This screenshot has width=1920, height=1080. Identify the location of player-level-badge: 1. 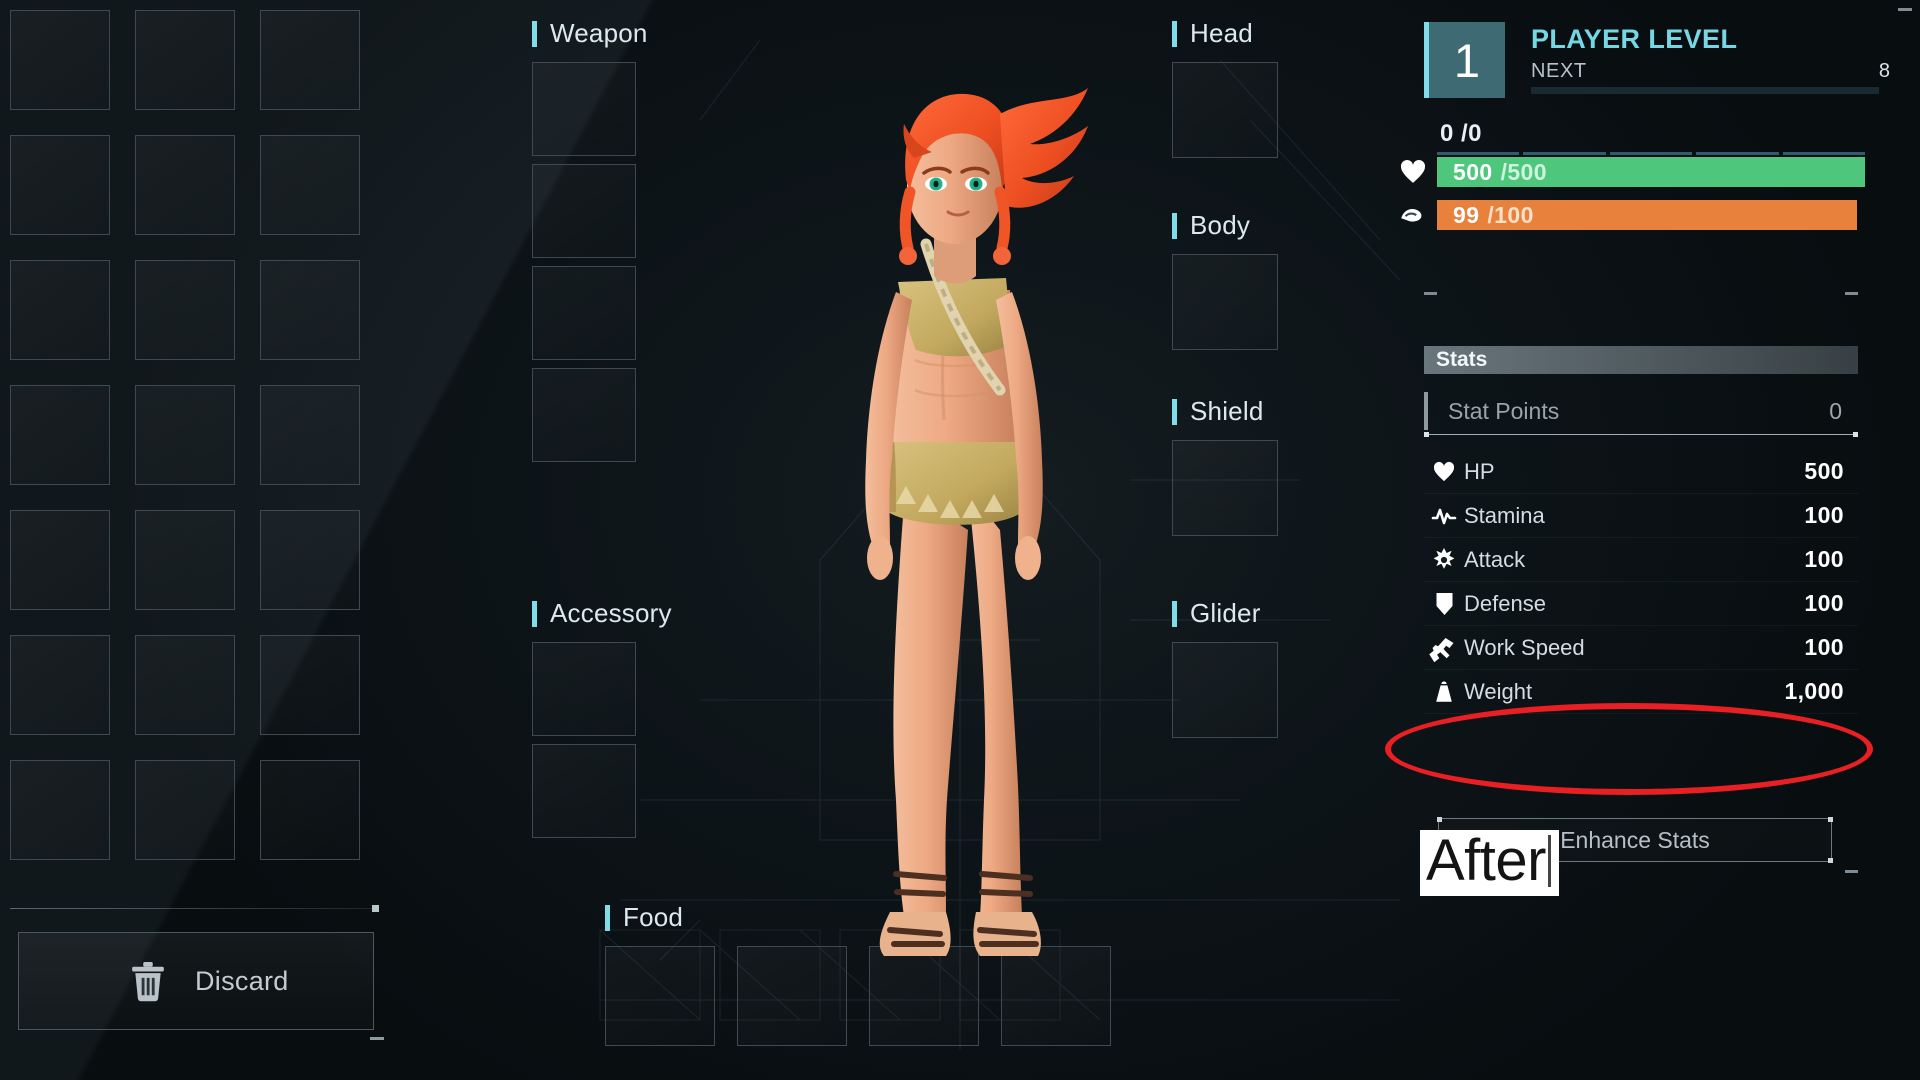
(1467, 60).